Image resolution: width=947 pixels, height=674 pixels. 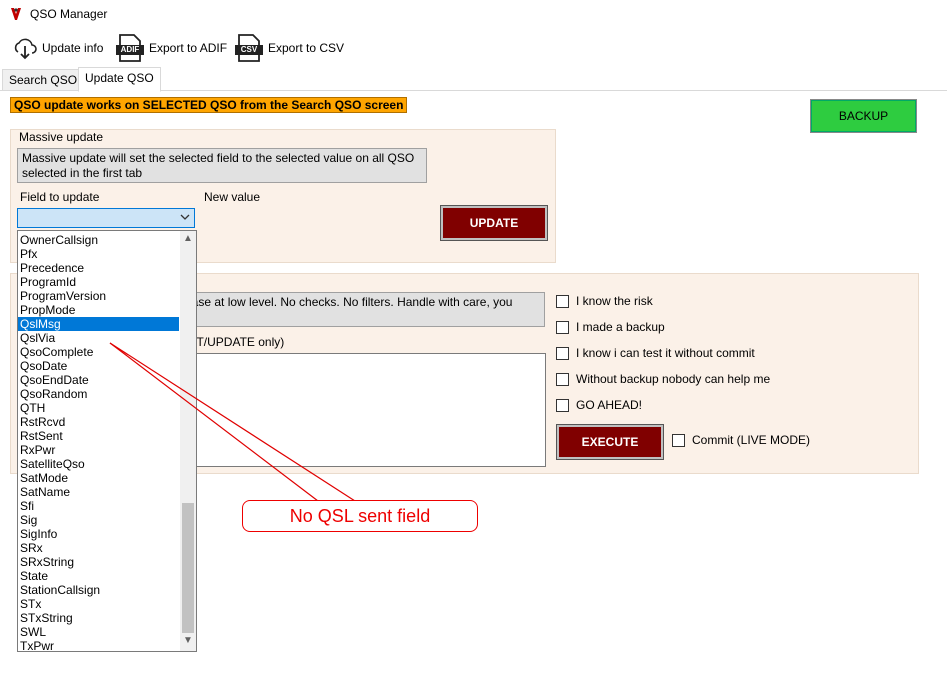 I want to click on annotation-callout: No QSL sent field, so click(x=360, y=516).